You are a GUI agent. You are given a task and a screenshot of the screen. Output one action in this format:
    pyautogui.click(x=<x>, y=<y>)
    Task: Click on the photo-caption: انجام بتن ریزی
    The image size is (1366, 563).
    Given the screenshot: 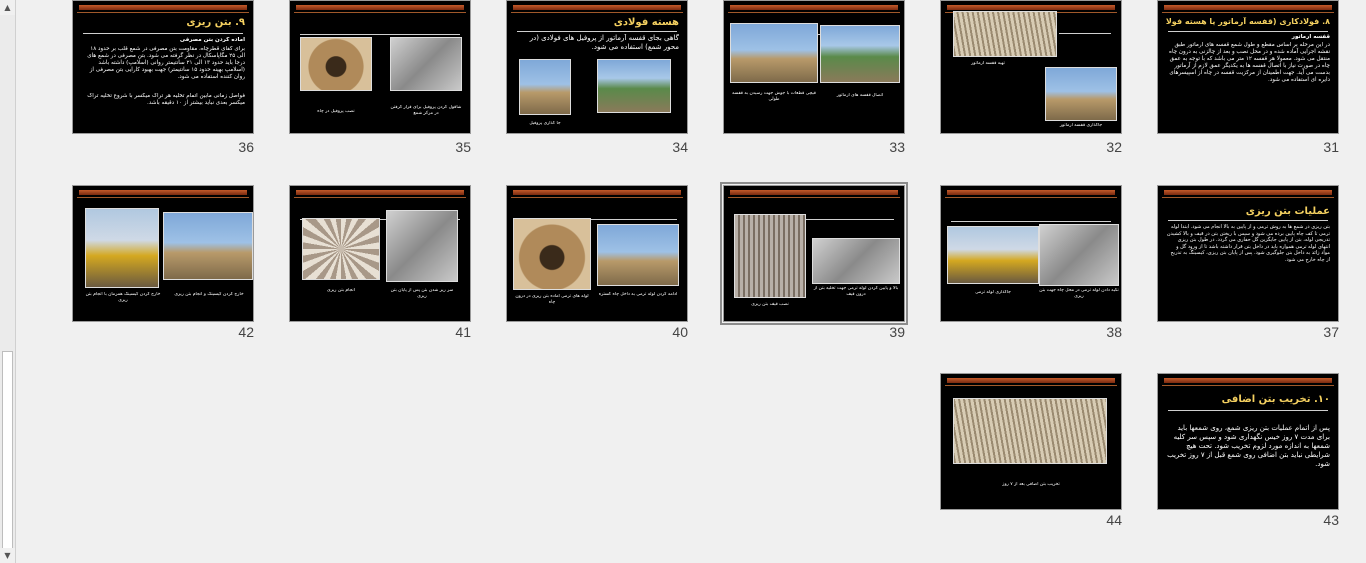 What is the action you would take?
    pyautogui.click(x=341, y=290)
    